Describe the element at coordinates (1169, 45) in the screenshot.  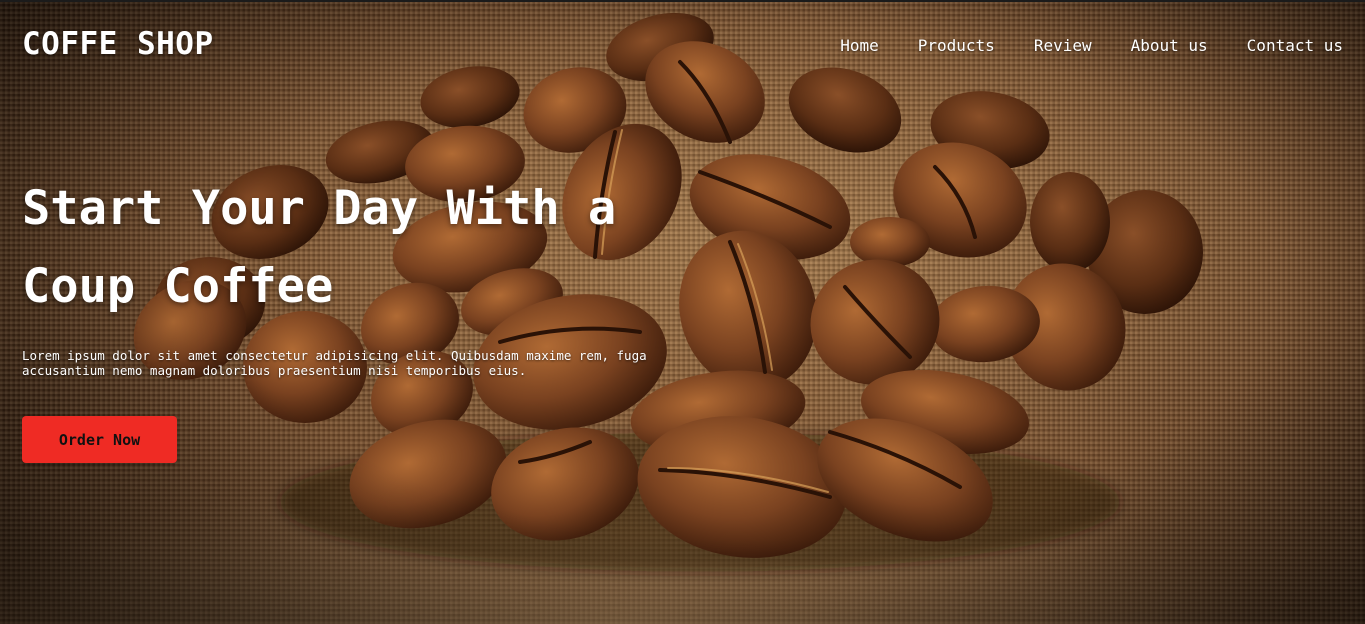
I see `nav-link-about-us: About us` at that location.